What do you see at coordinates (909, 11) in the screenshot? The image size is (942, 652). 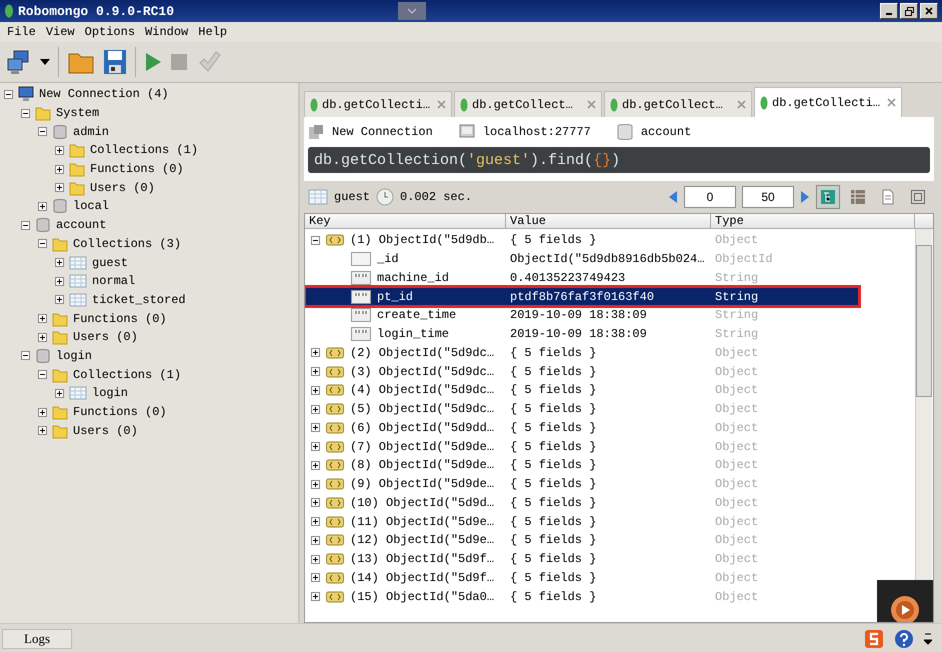 I see `restore-button` at bounding box center [909, 11].